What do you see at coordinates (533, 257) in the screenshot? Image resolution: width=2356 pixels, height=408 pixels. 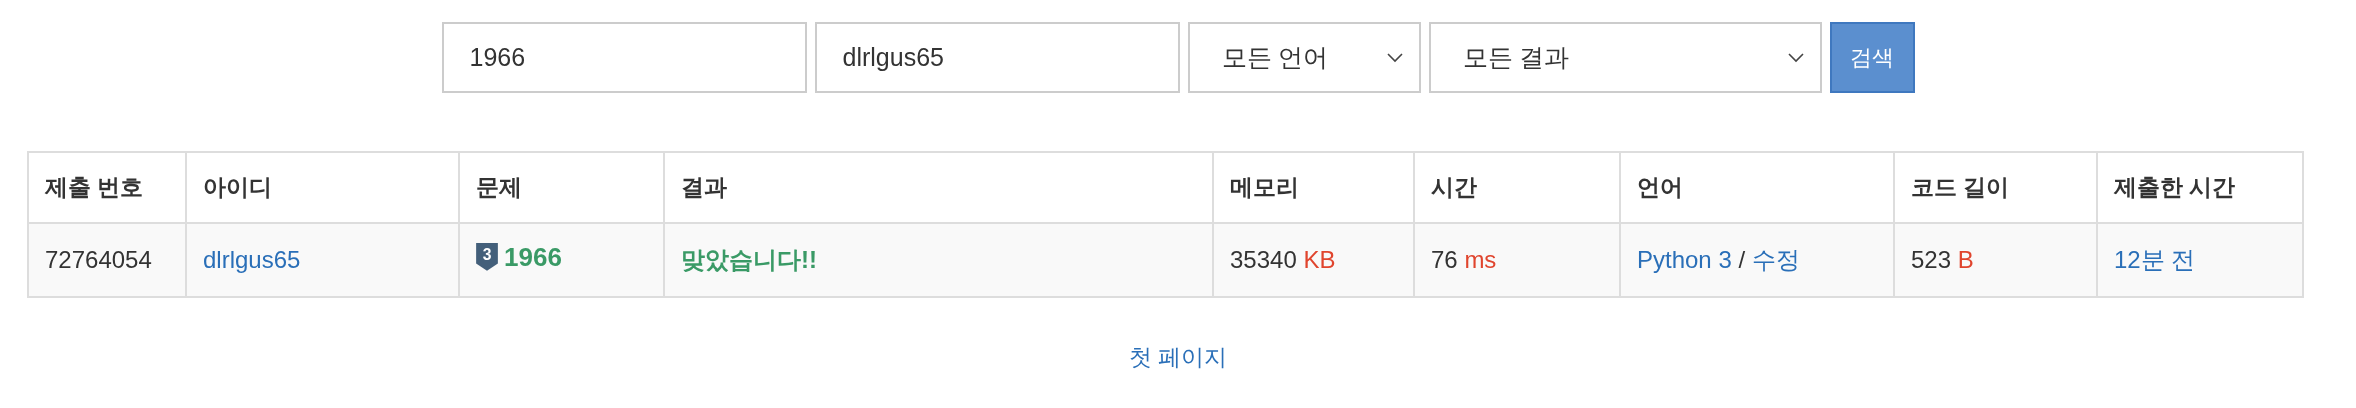 I see `problem-link: 1966` at bounding box center [533, 257].